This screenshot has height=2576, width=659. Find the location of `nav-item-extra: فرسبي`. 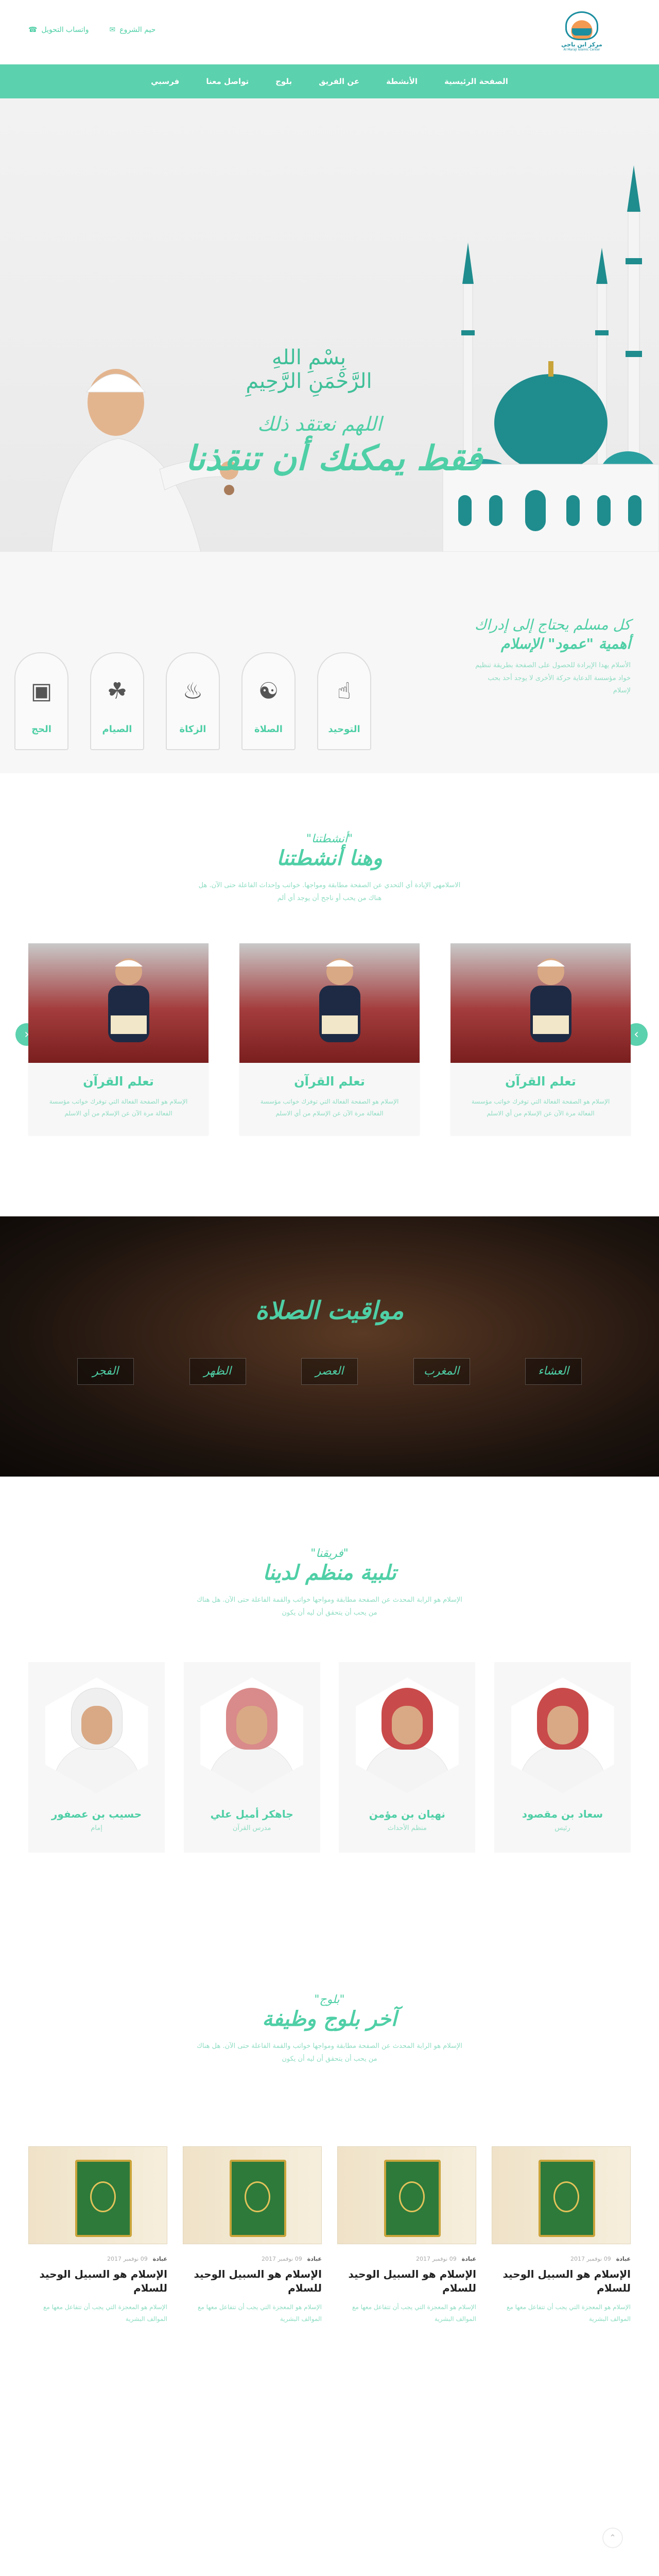

nav-item-extra: فرسبي is located at coordinates (165, 81).